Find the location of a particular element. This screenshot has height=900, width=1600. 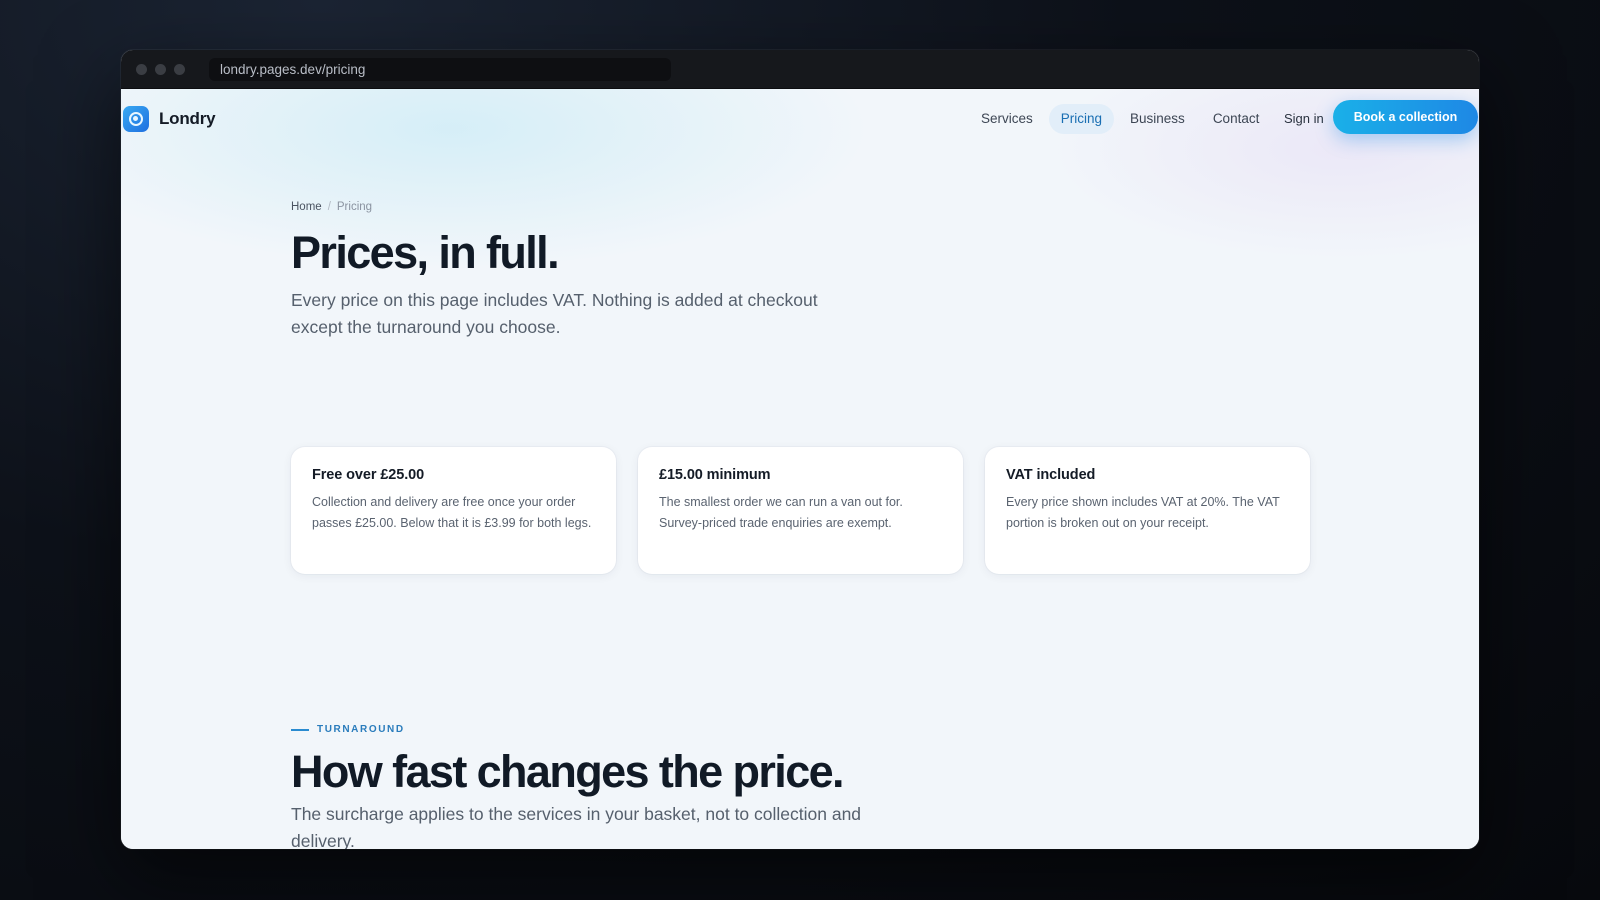

page-title: Prices, in full. is located at coordinates (425, 252).